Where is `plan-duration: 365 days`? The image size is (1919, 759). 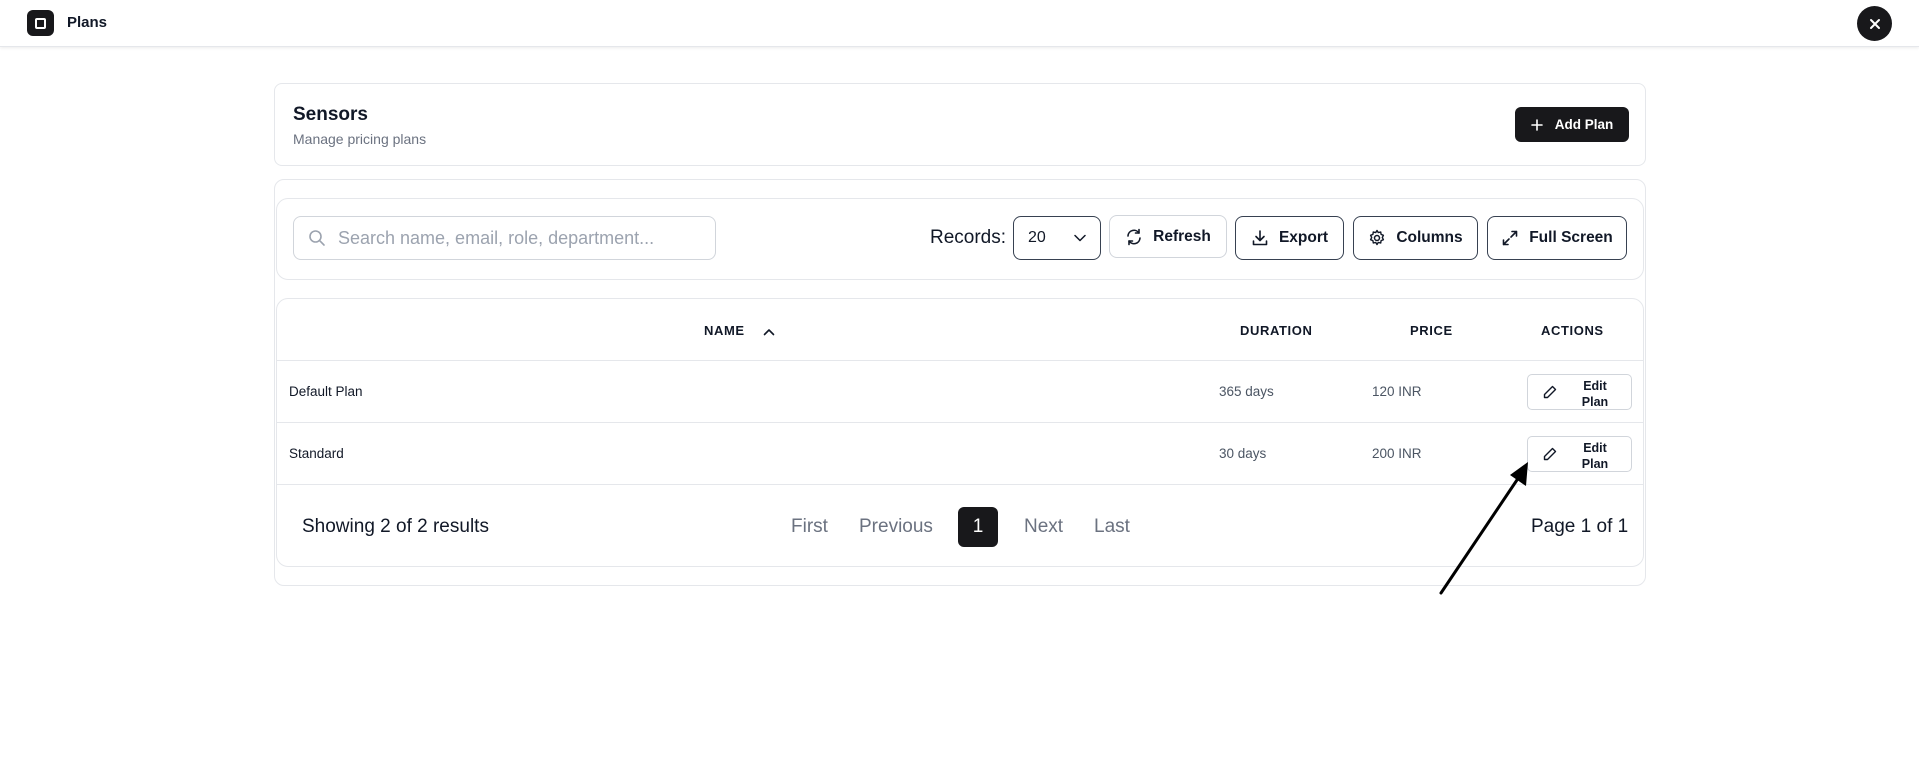
plan-duration: 365 days is located at coordinates (1246, 391).